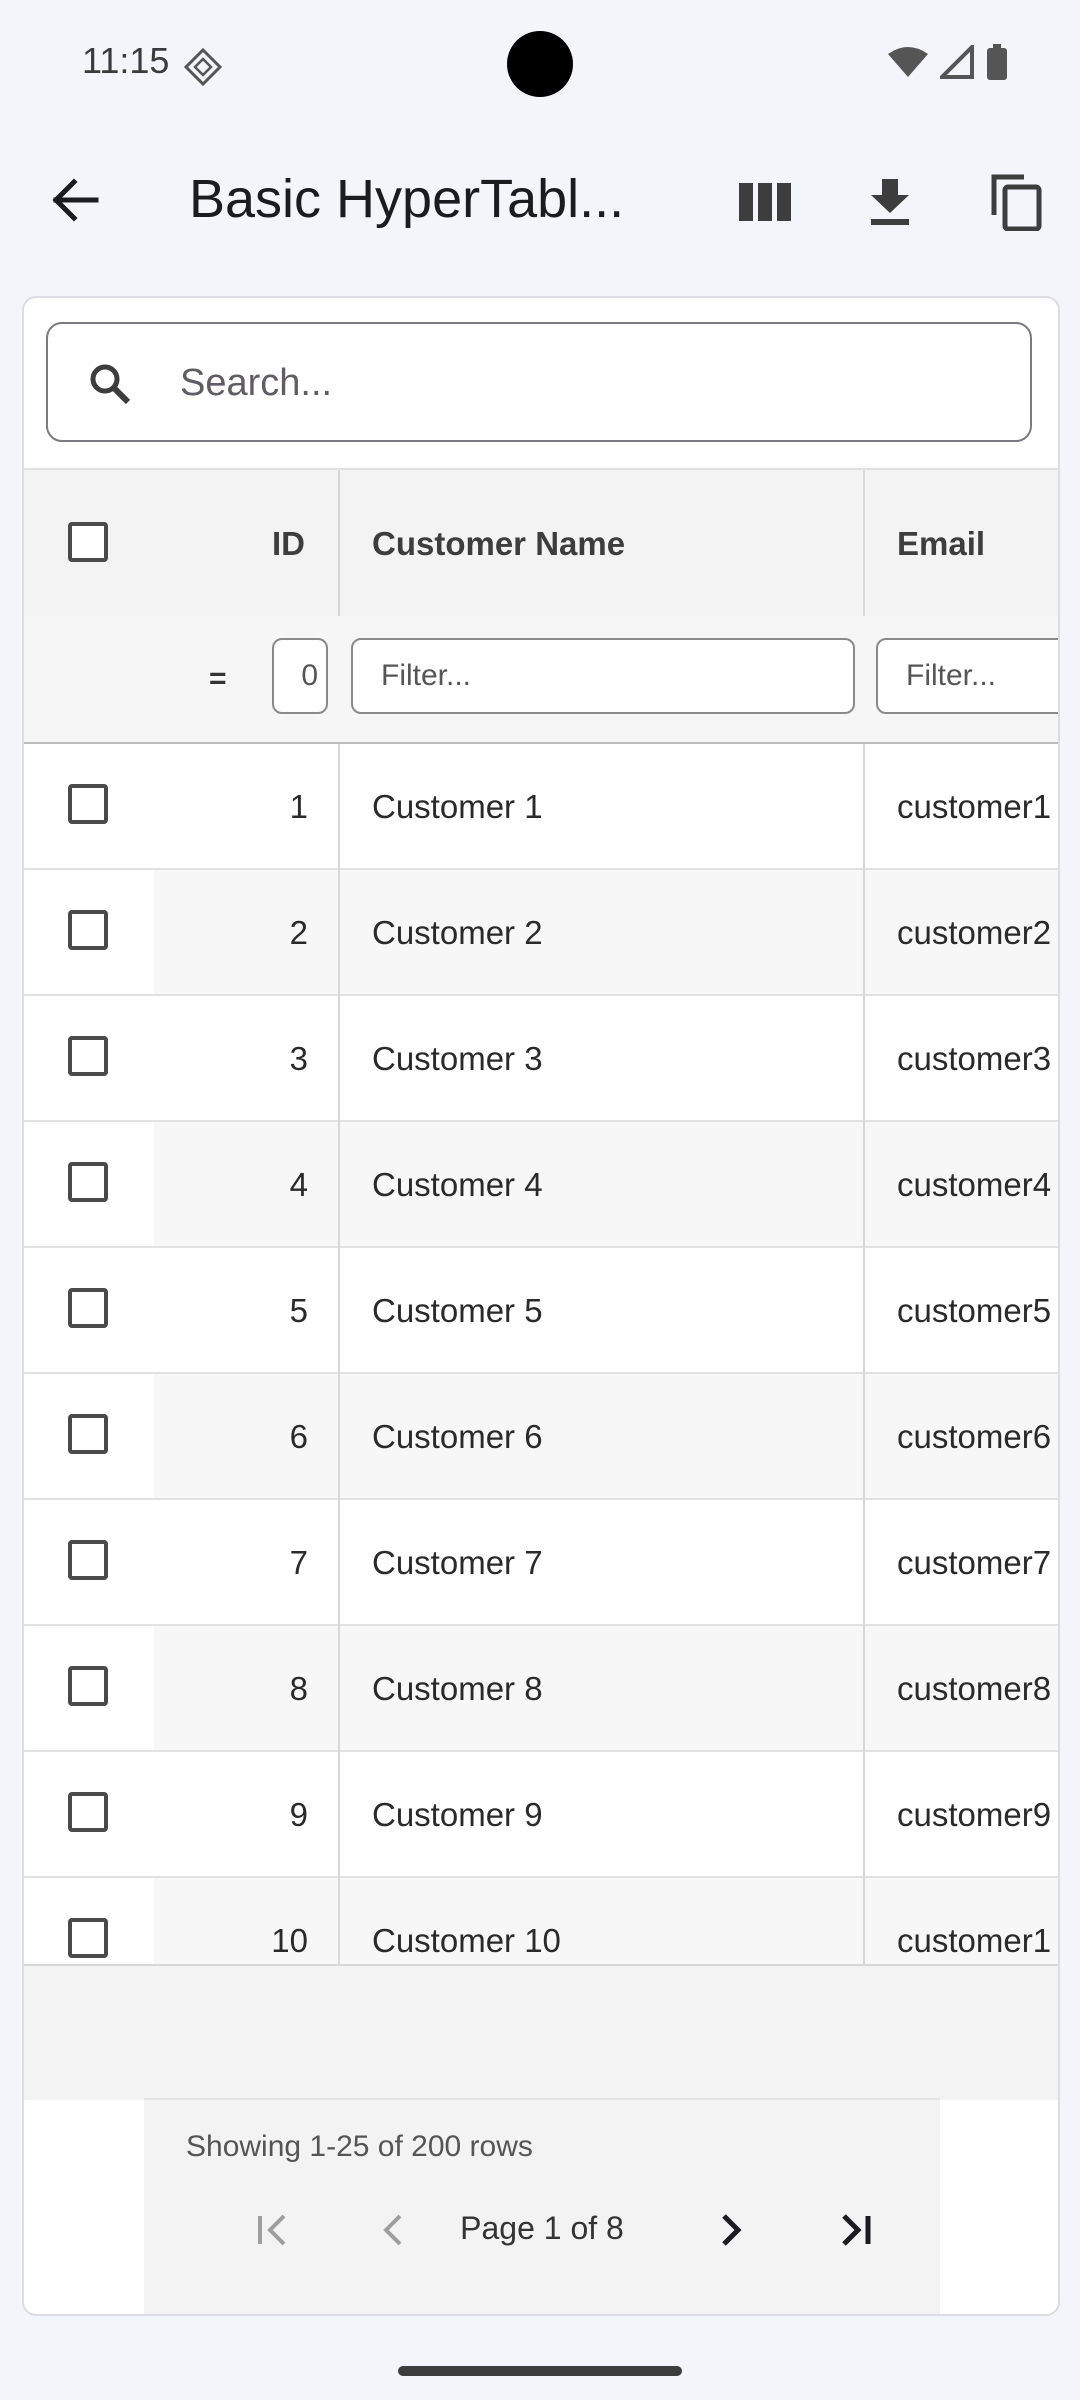 Image resolution: width=1080 pixels, height=2400 pixels. I want to click on cell-id: 6, so click(298, 1436).